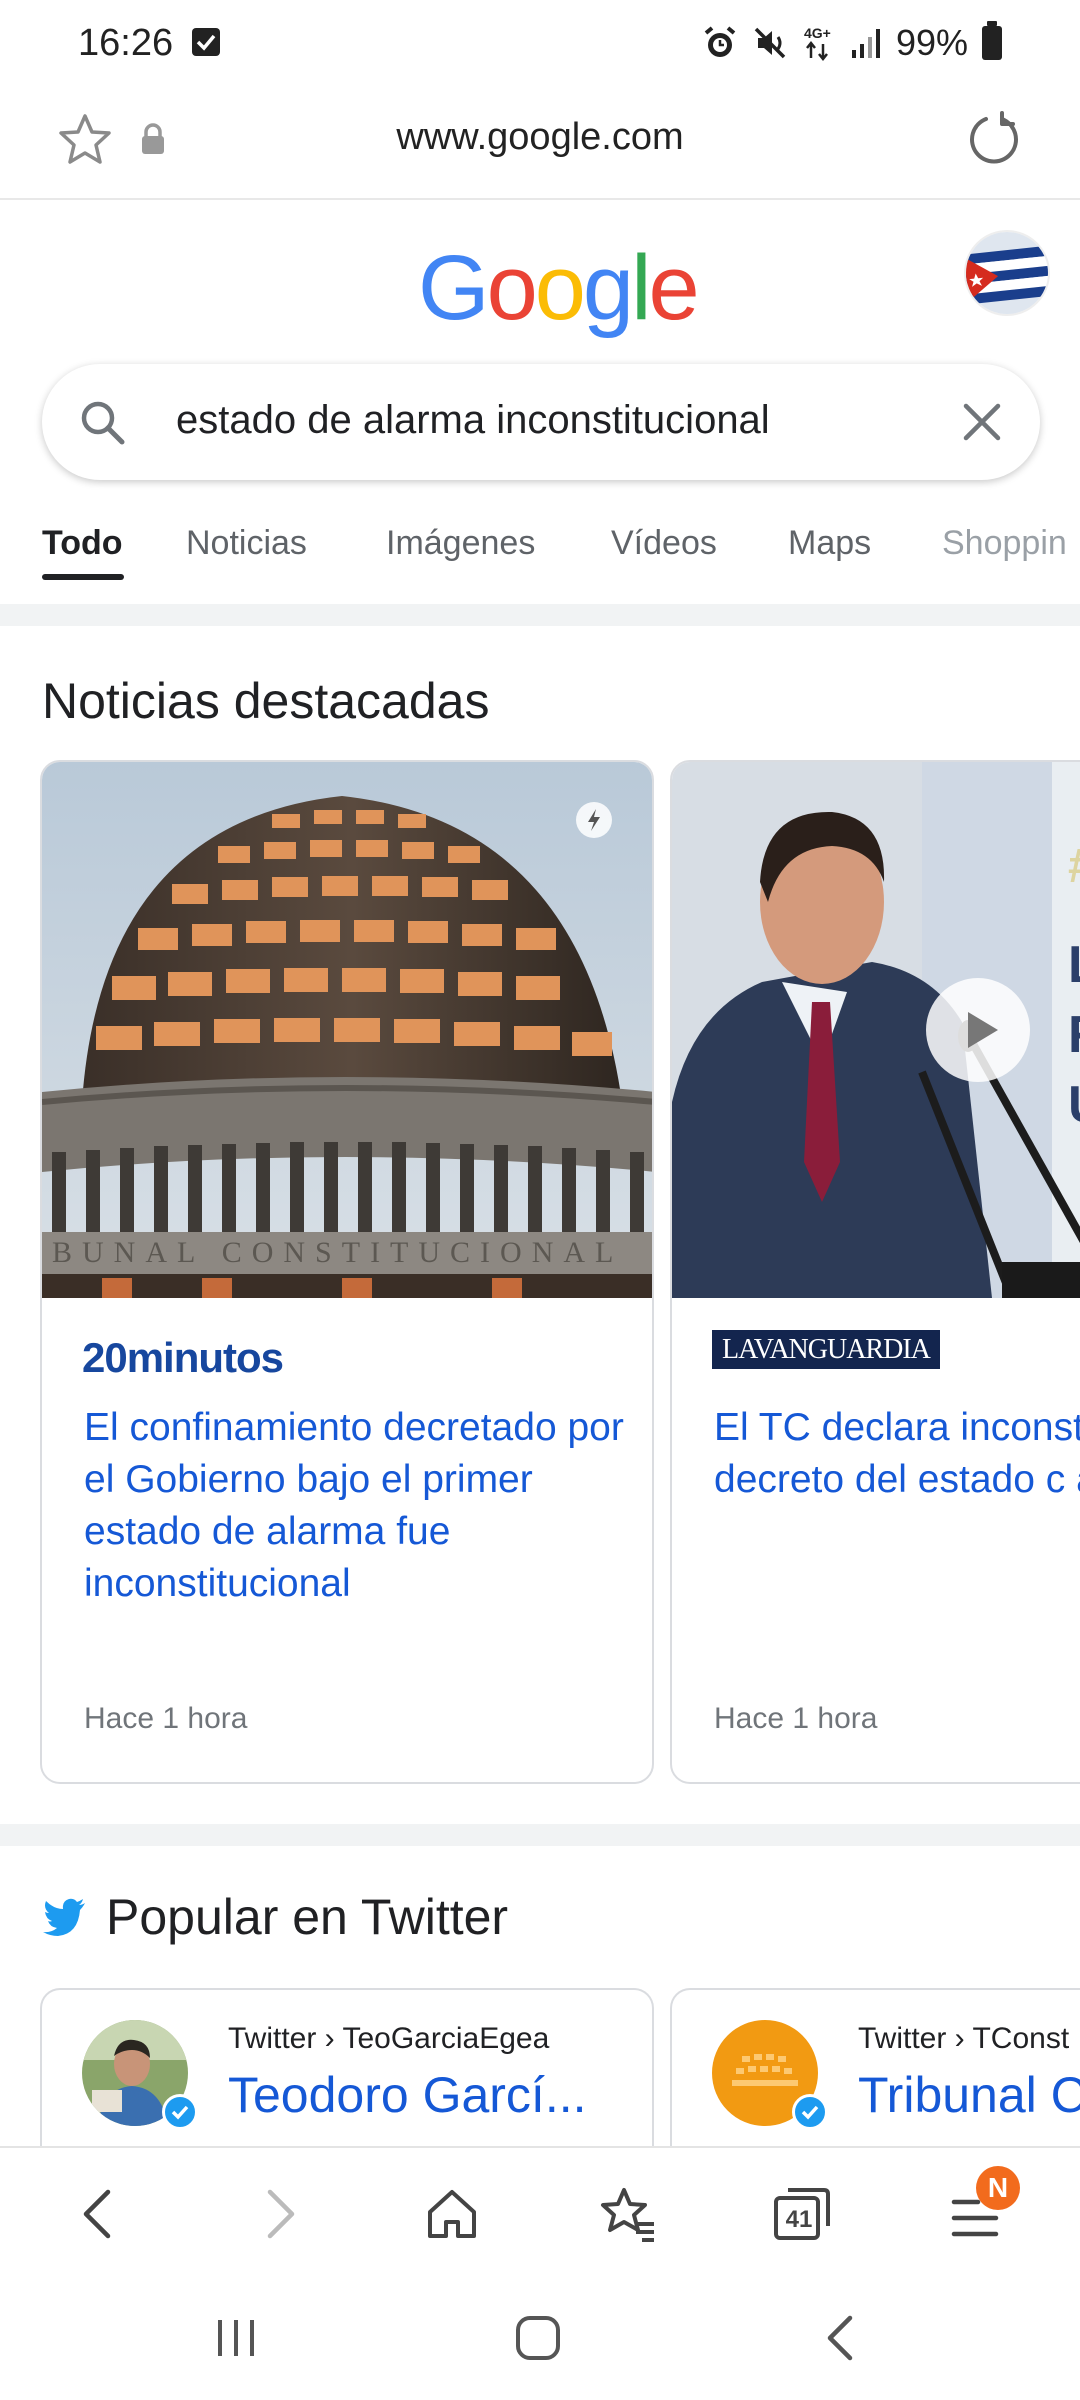  What do you see at coordinates (840, 2338) in the screenshot?
I see `back-nav-icon` at bounding box center [840, 2338].